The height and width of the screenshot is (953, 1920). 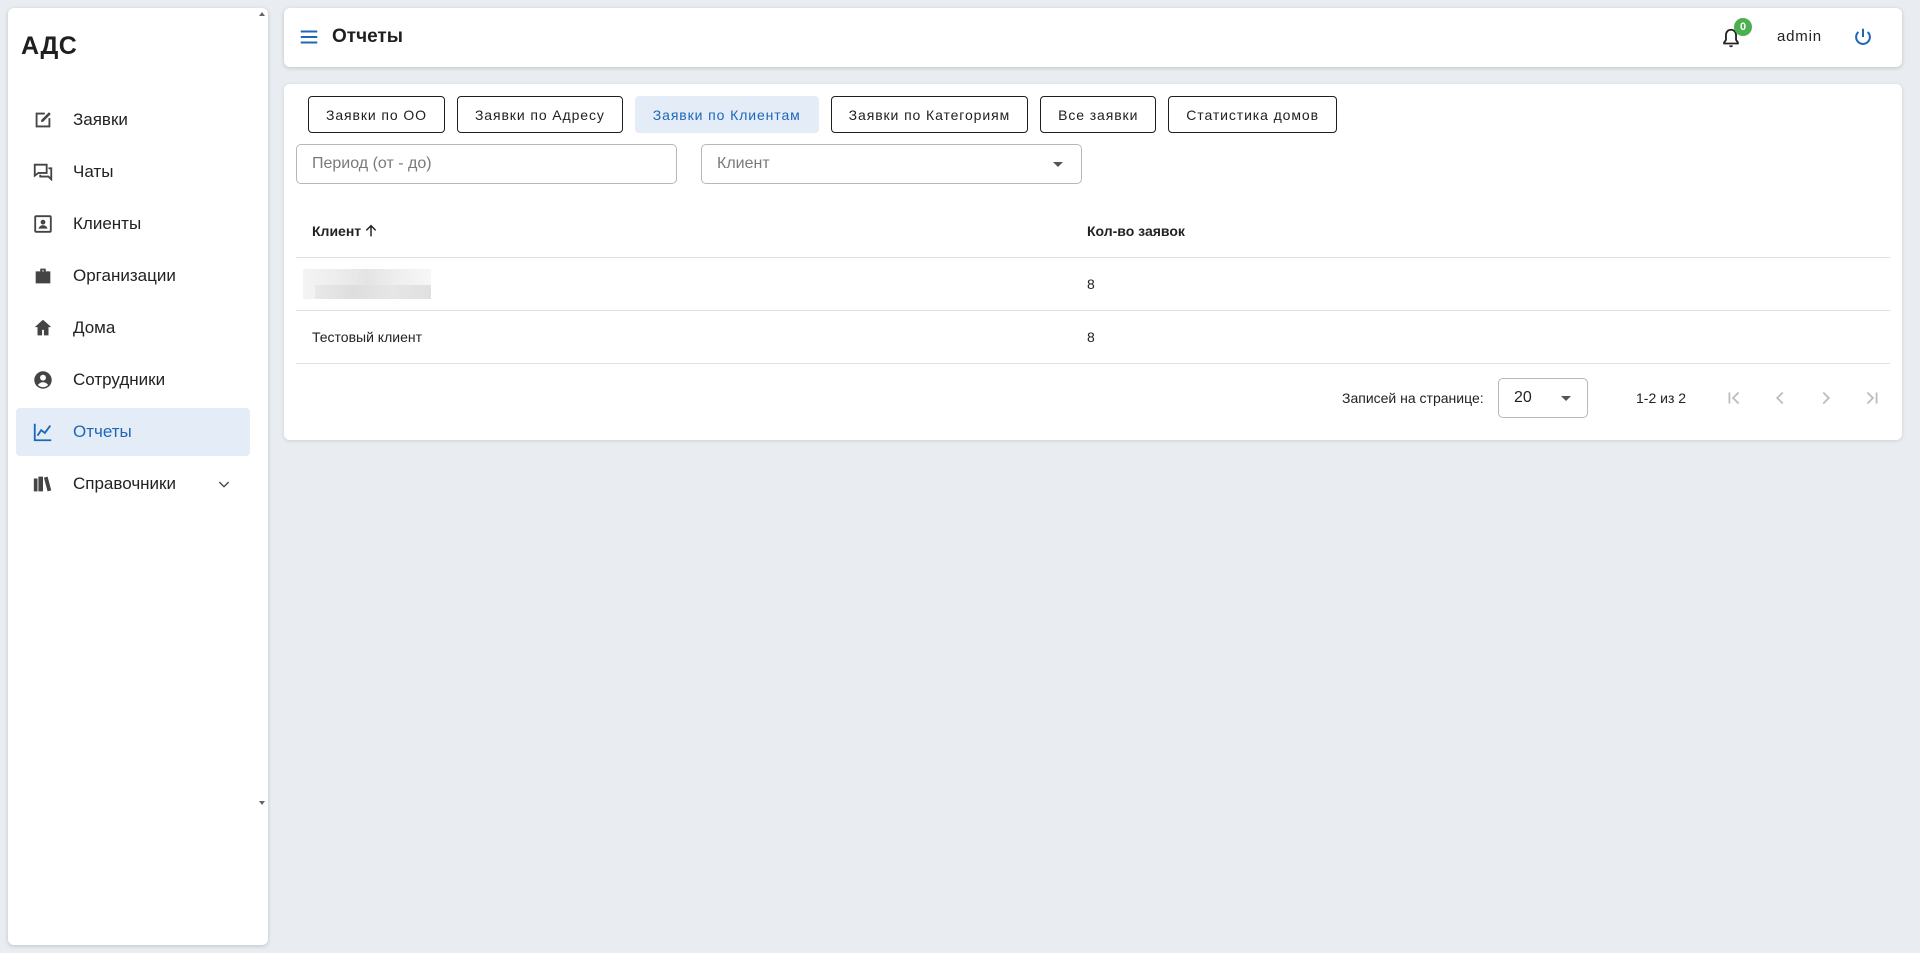 What do you see at coordinates (93, 171) in the screenshot?
I see `sidebar-item-label: Чаты` at bounding box center [93, 171].